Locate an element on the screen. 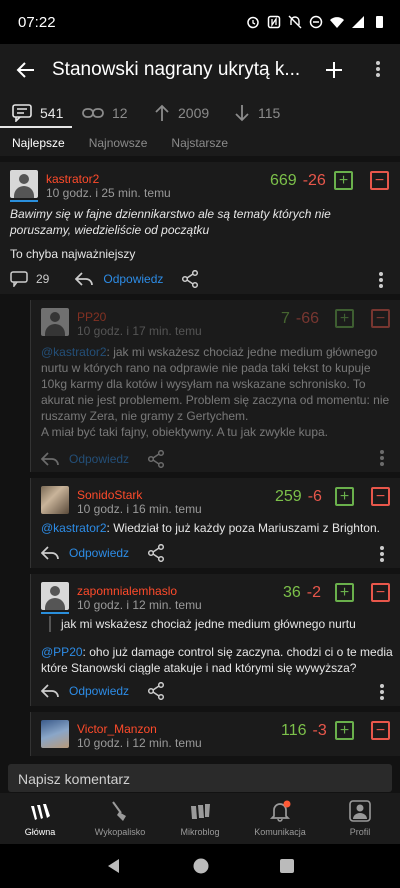 Image resolution: width=400 pixels, height=888 pixels. nav-wykopalisko-label: Wykopalisko is located at coordinates (120, 832).